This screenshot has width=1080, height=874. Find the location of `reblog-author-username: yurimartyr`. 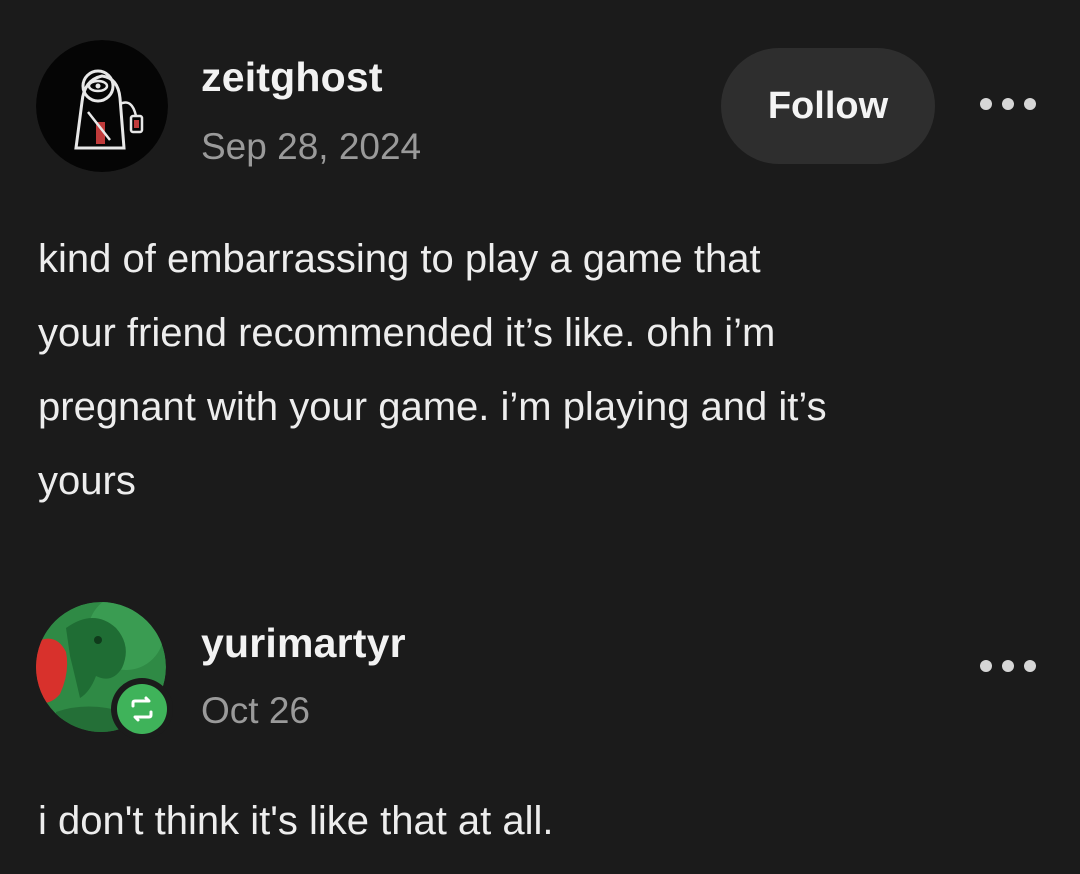

reblog-author-username: yurimartyr is located at coordinates (303, 643).